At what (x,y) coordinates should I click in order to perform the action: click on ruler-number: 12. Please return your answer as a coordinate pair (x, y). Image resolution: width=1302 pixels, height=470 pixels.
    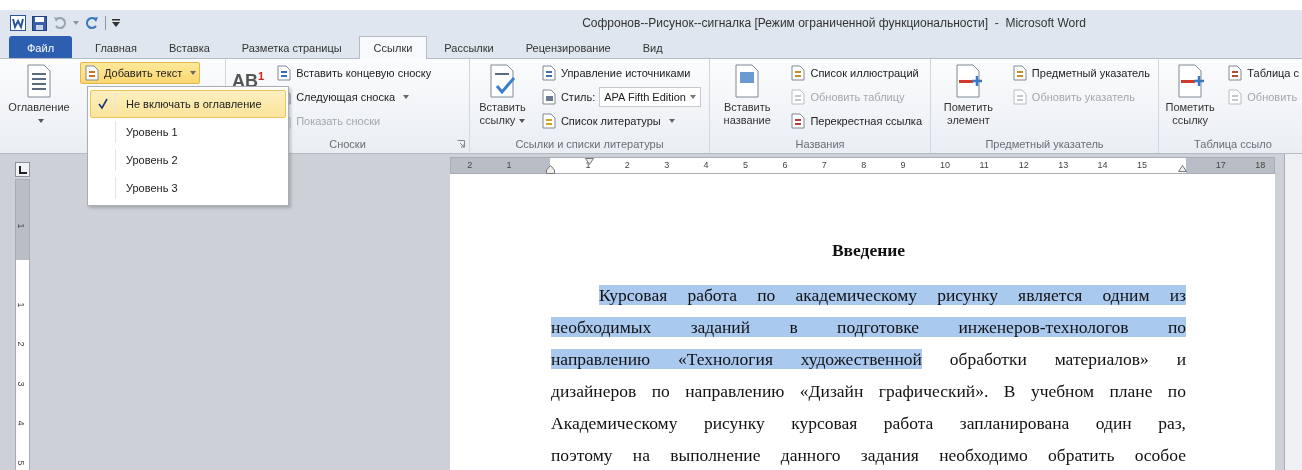
    Looking at the image, I should click on (1023, 165).